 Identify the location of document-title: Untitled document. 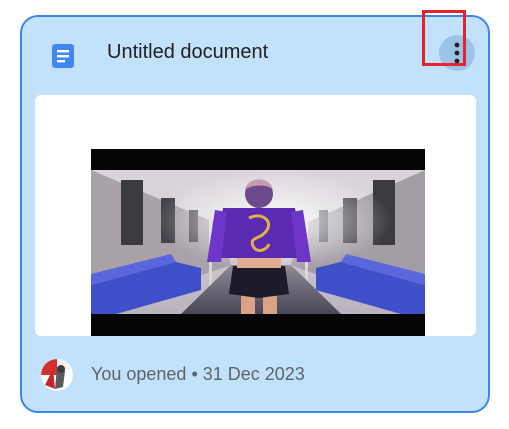
(187, 52).